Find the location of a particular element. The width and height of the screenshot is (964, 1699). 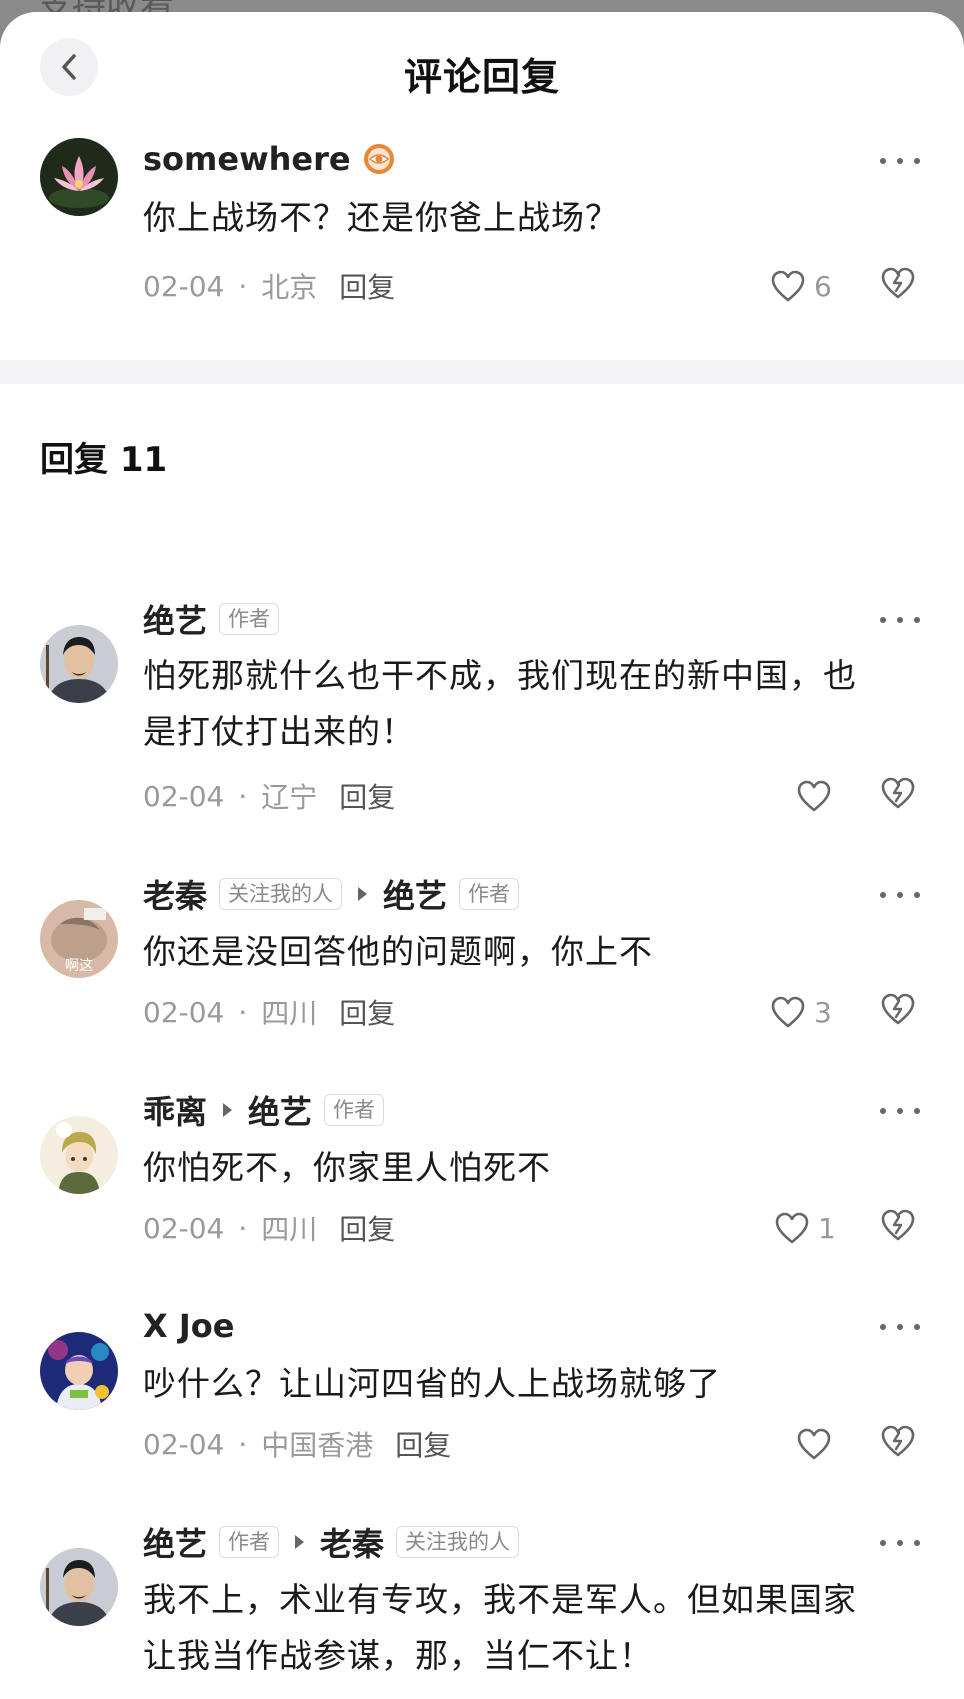

avatar: 啊这 is located at coordinates (79, 939).